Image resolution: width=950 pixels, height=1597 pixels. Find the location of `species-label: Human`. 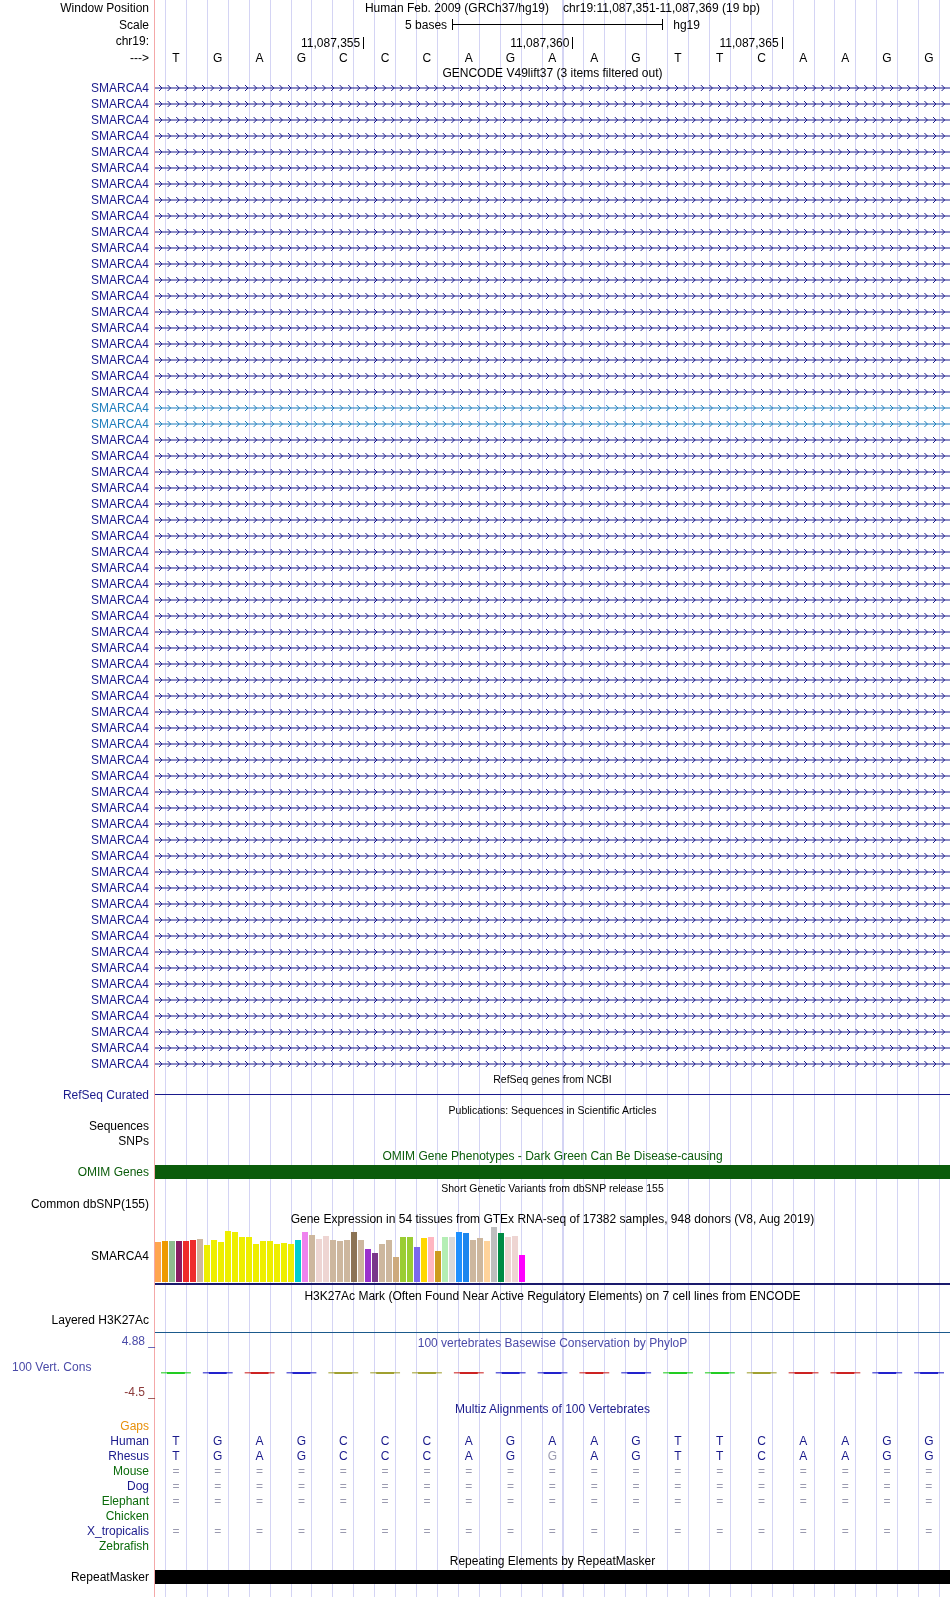

species-label: Human is located at coordinates (132, 1440).